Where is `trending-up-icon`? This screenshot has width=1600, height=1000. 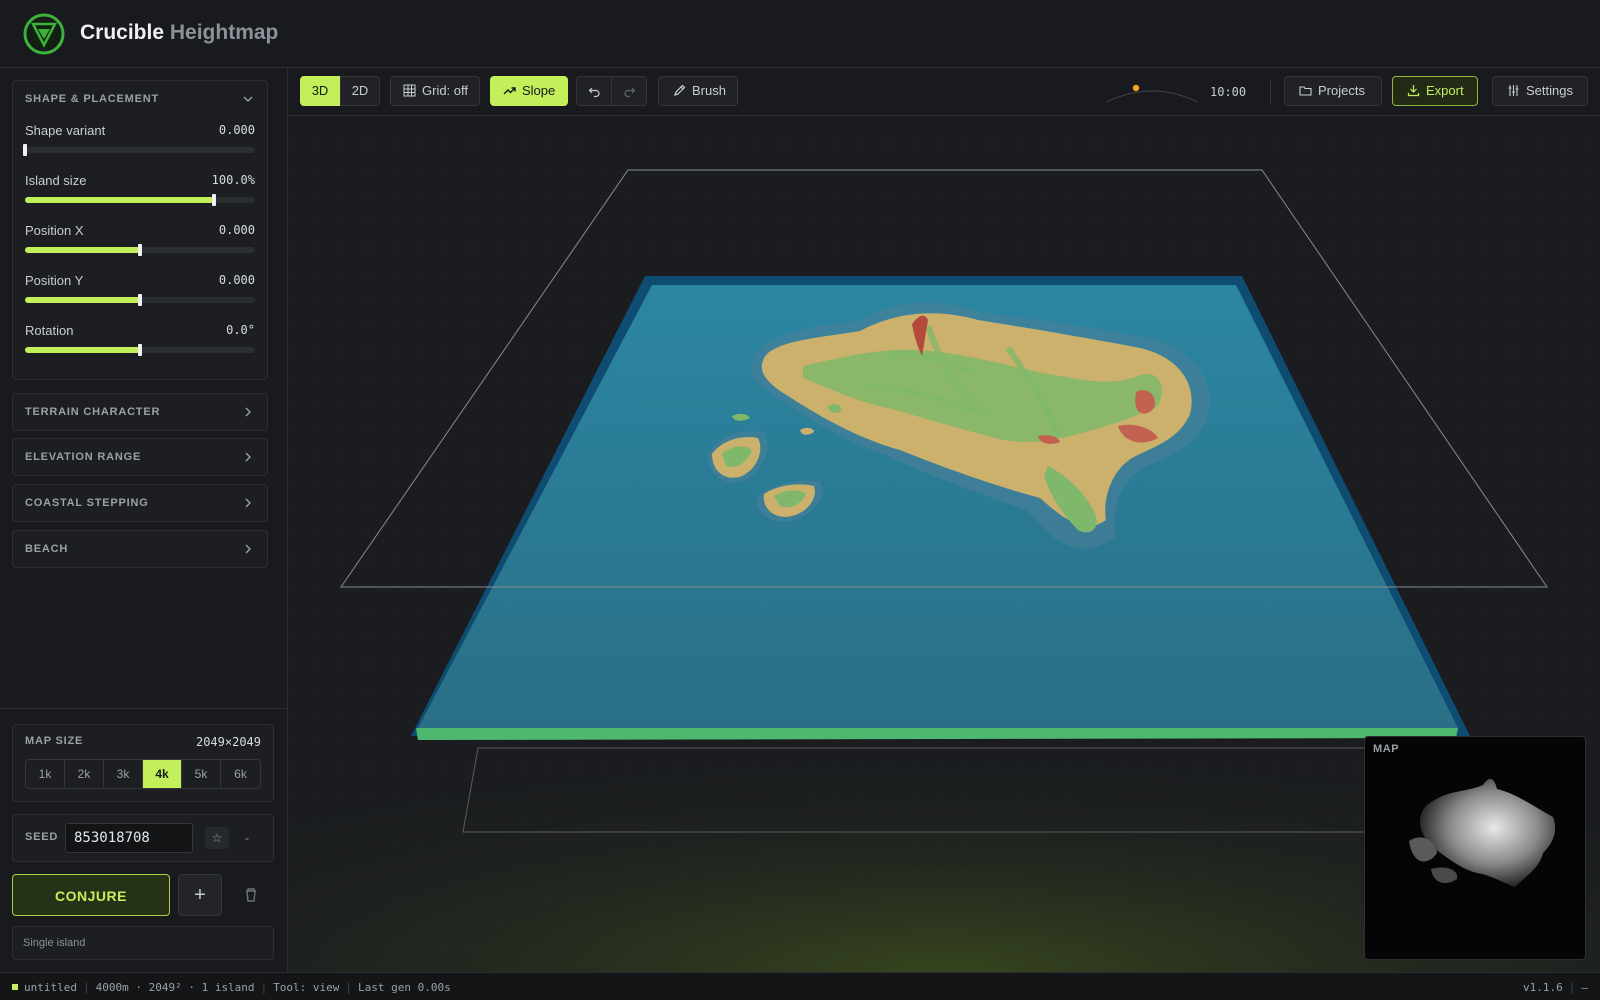
trending-up-icon is located at coordinates (509, 91).